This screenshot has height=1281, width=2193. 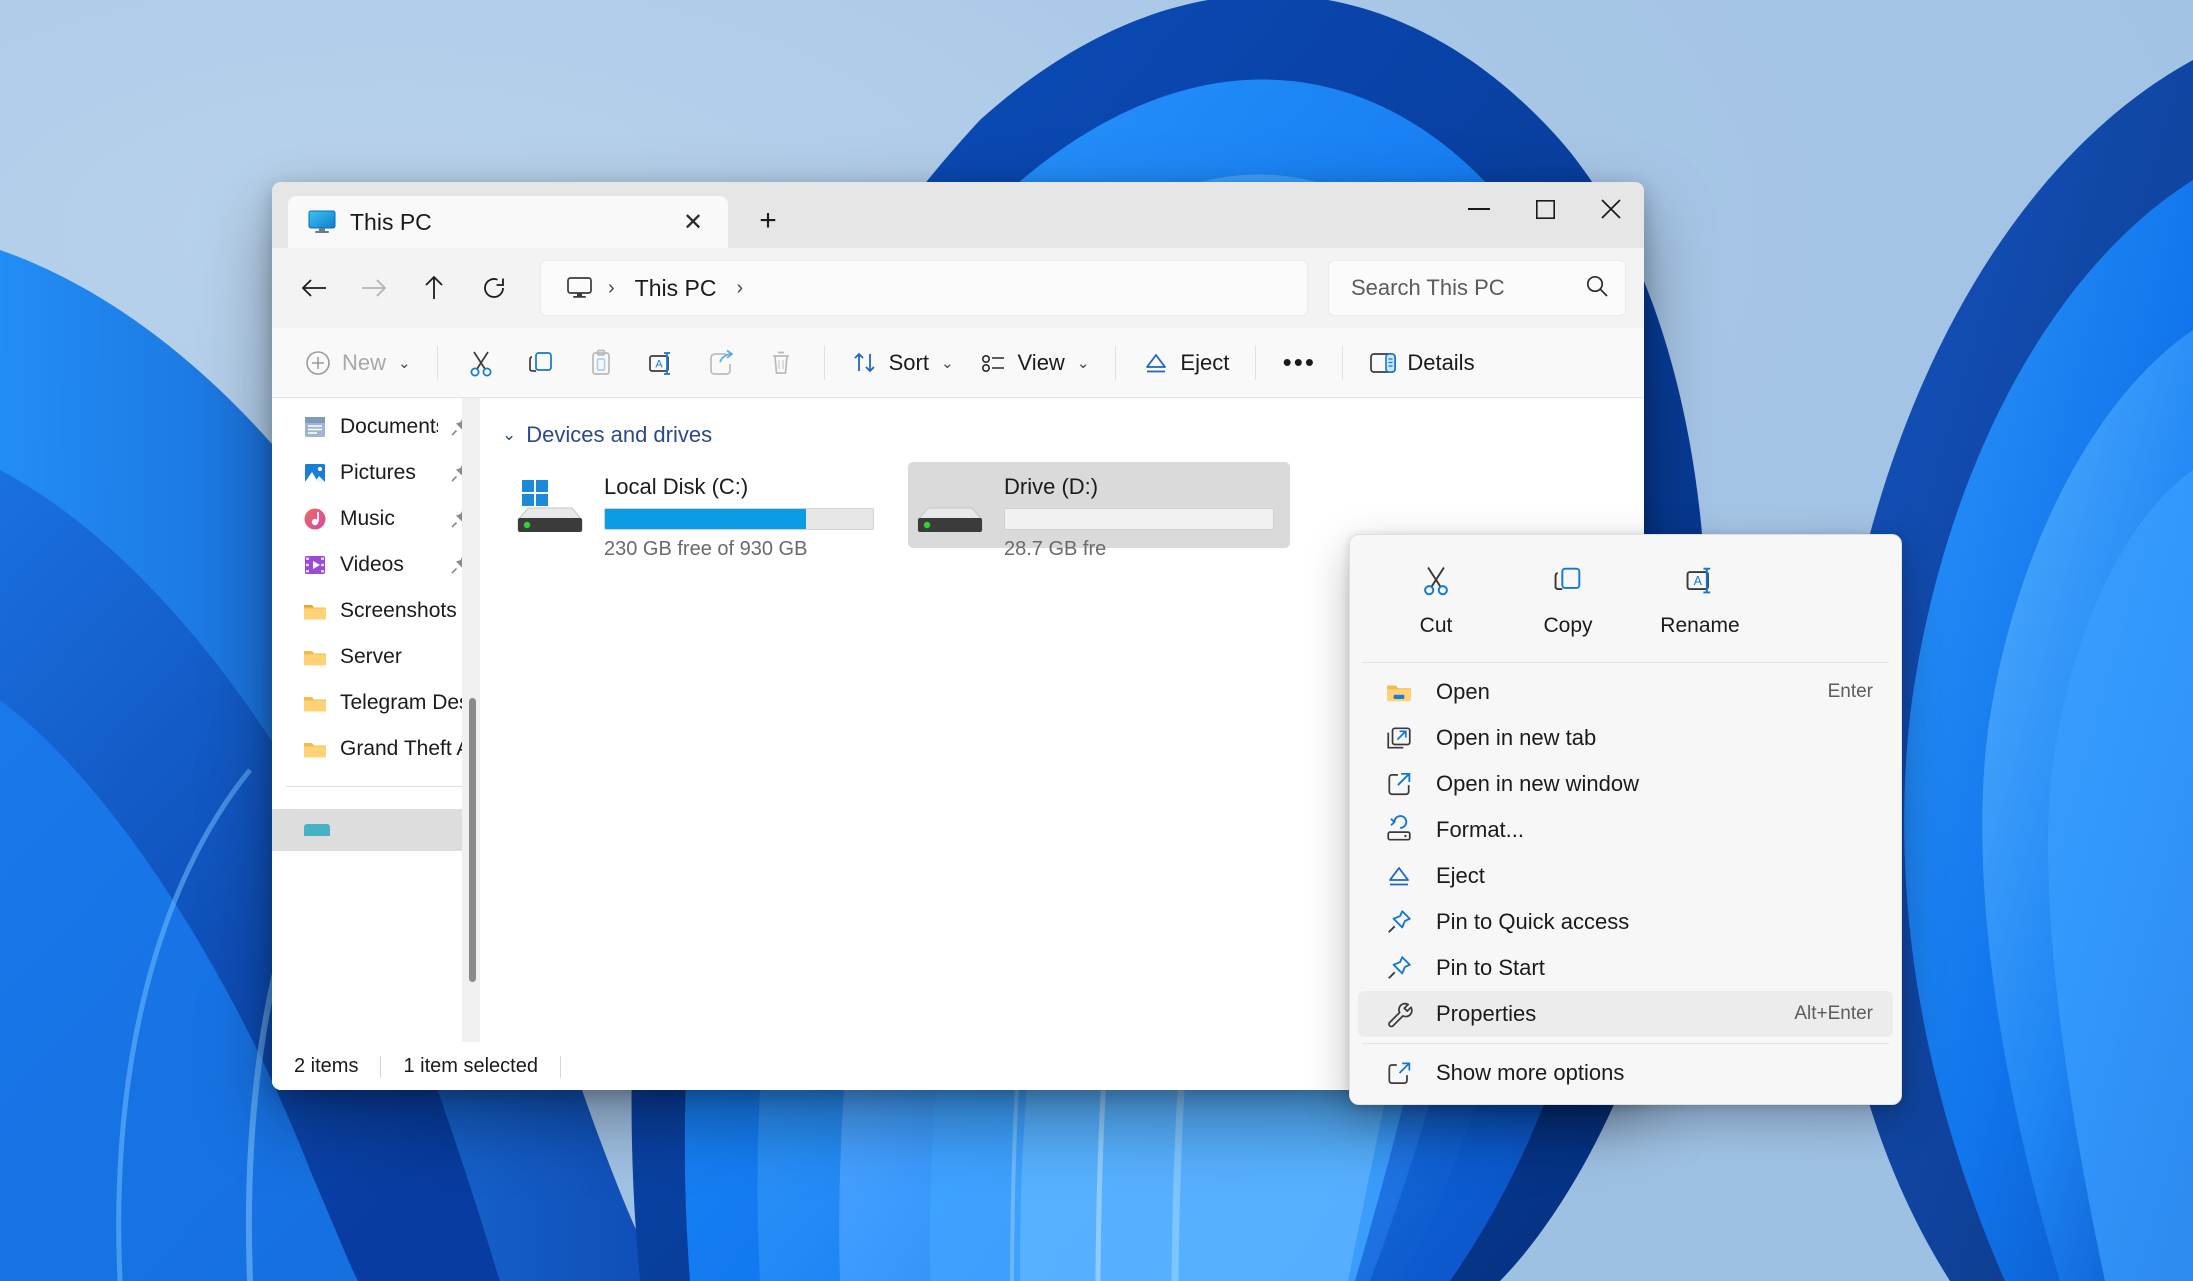 What do you see at coordinates (1399, 1073) in the screenshot?
I see `show-more-options-icon` at bounding box center [1399, 1073].